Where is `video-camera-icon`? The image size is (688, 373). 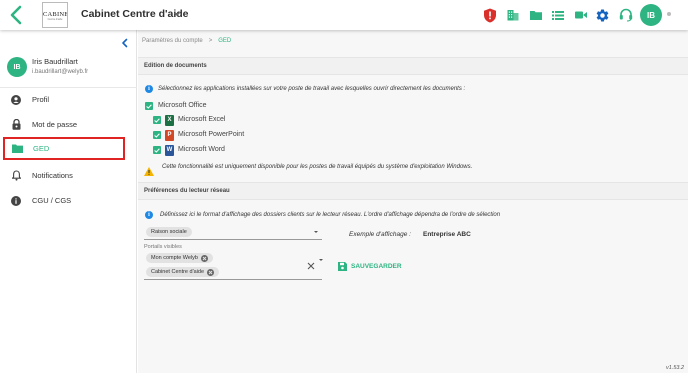
video-camera-icon is located at coordinates (581, 15).